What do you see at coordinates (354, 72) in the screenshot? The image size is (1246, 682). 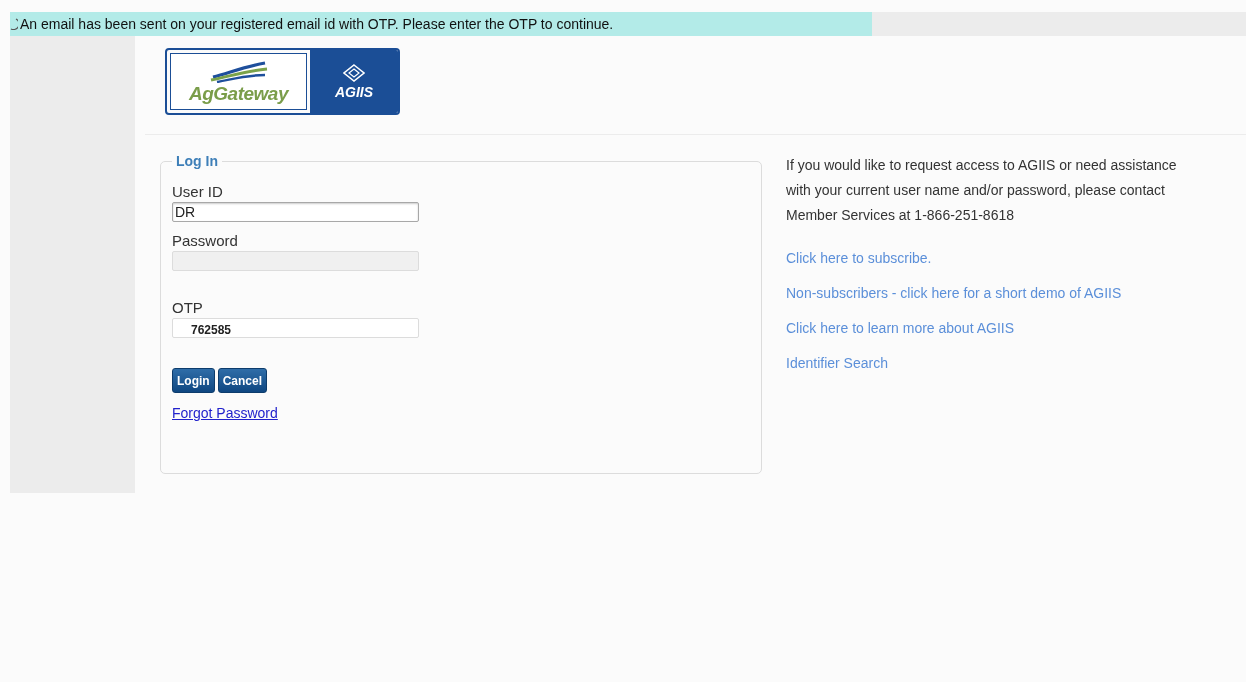 I see `diamond-icon` at bounding box center [354, 72].